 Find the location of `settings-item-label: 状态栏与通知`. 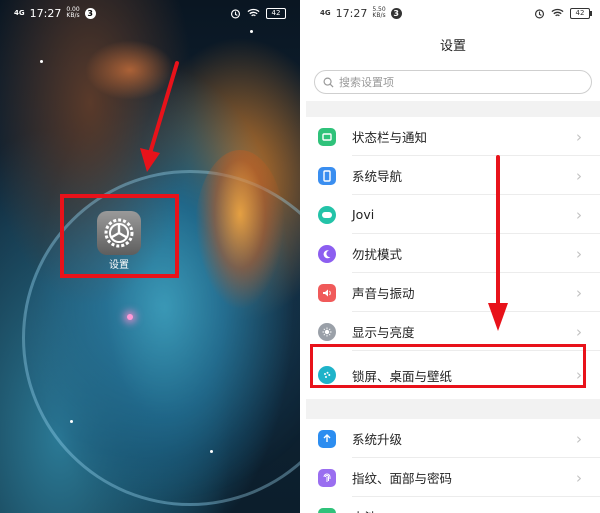

settings-item-label: 状态栏与通知 is located at coordinates (390, 137).